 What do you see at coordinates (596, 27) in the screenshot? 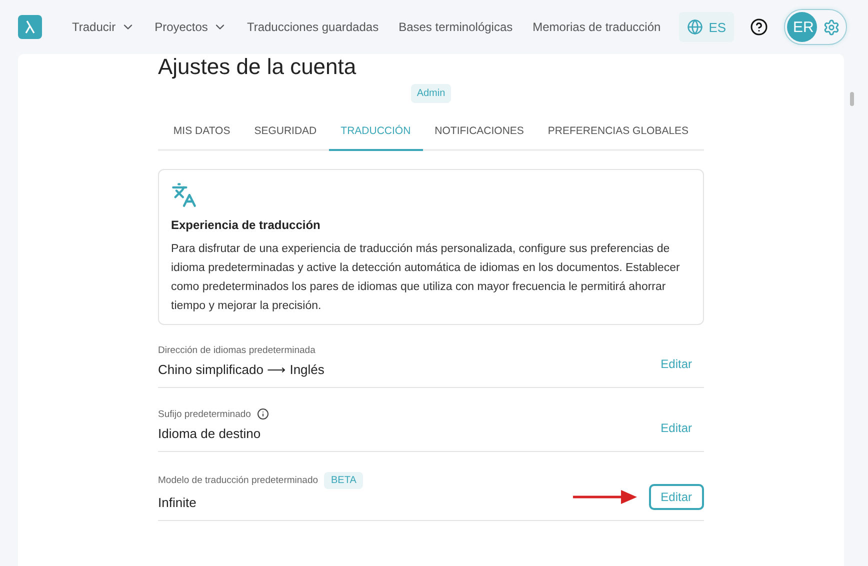
I see `nav-item: Memorias de traducción` at bounding box center [596, 27].